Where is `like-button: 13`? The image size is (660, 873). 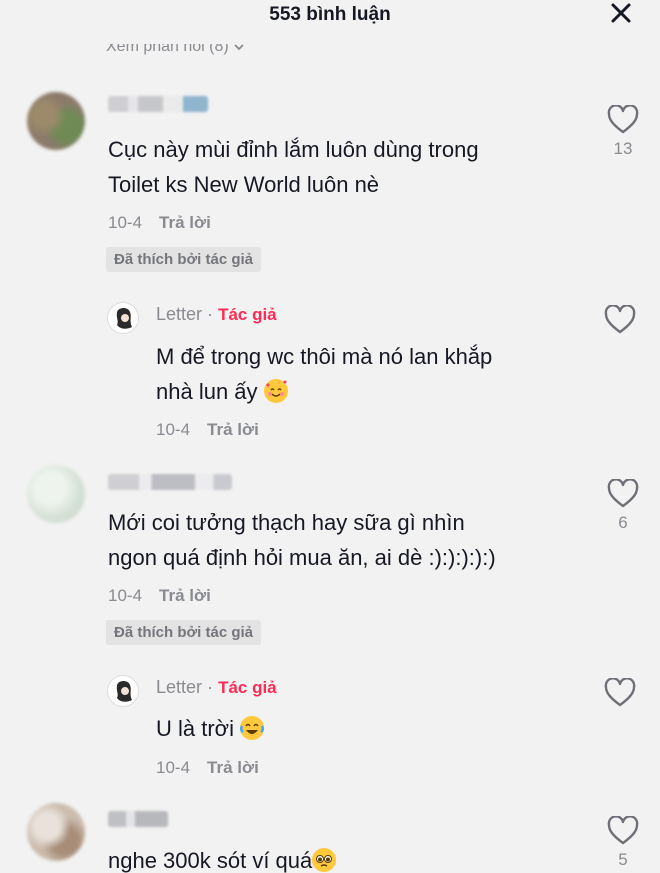 like-button: 13 is located at coordinates (623, 132).